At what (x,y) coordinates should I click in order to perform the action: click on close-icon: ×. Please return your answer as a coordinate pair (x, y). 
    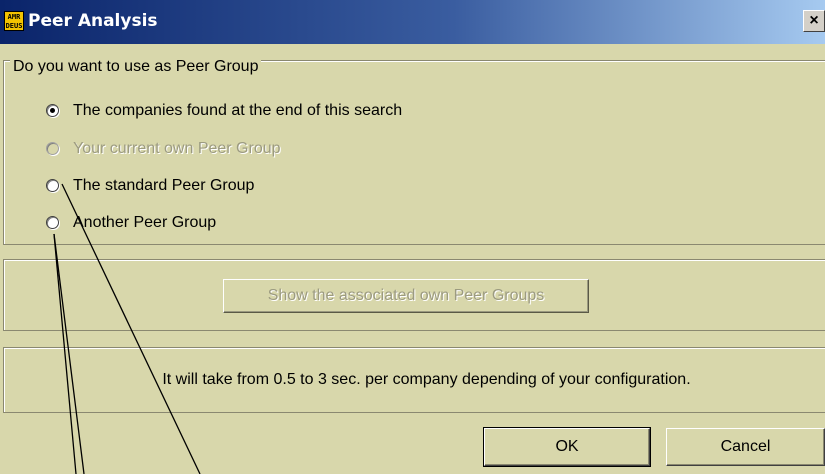
    Looking at the image, I should click on (814, 20).